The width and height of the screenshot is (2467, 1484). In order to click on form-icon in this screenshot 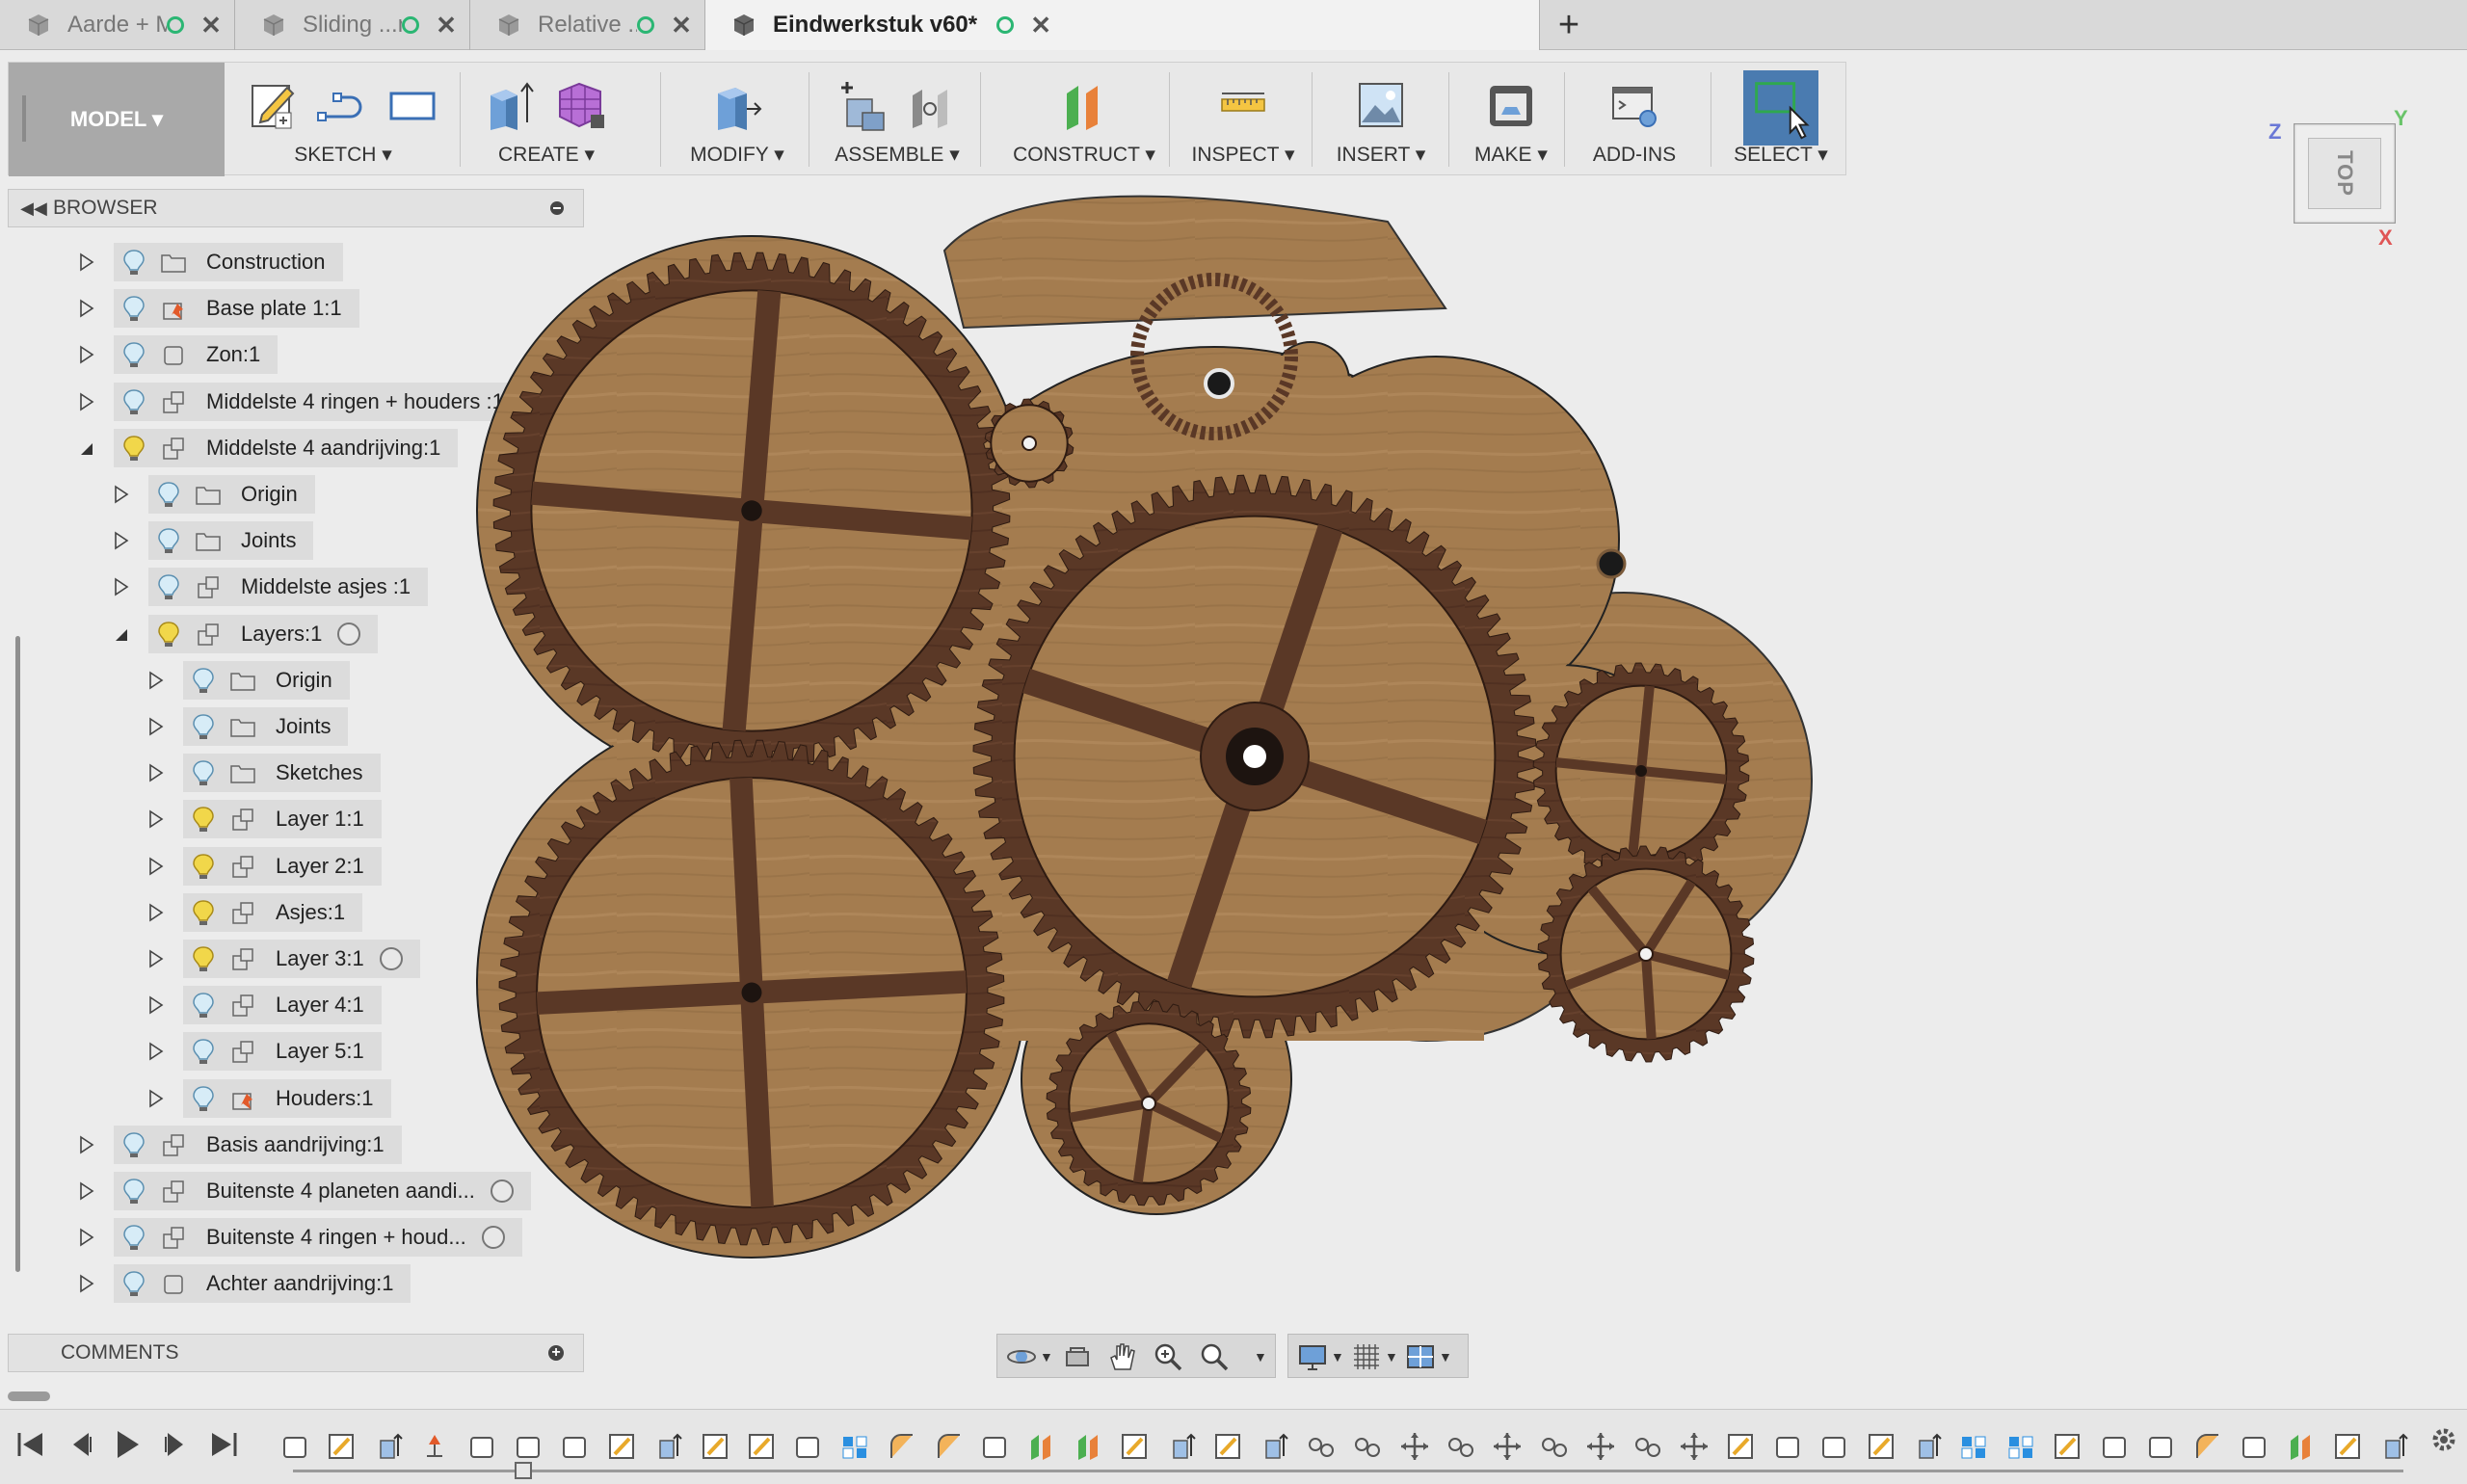, I will do `click(581, 105)`.